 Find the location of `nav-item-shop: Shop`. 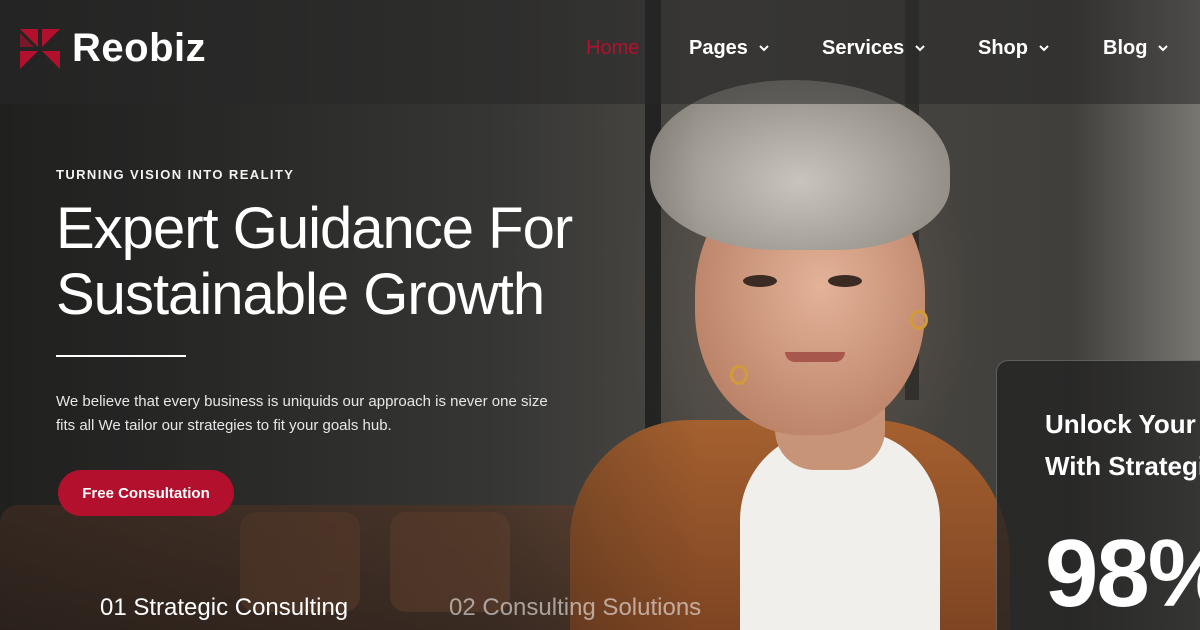

nav-item-shop: Shop is located at coordinates (1040, 48).